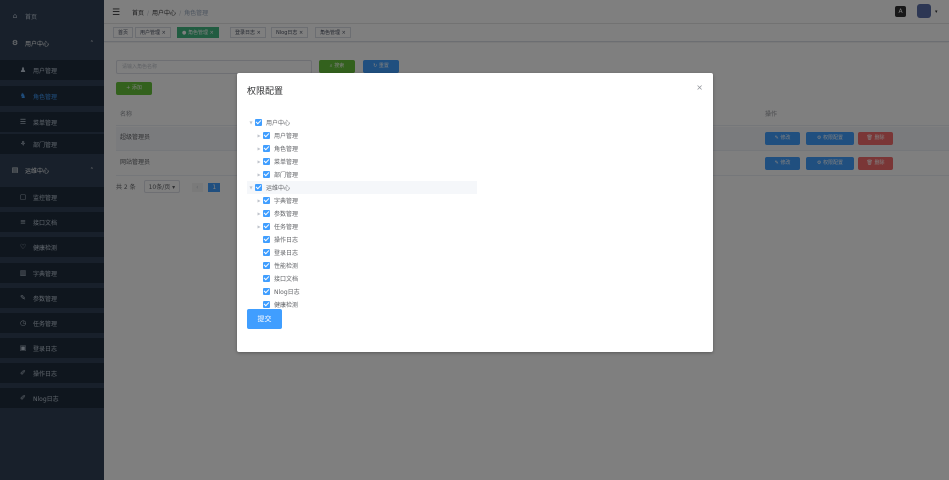 The width and height of the screenshot is (949, 480). What do you see at coordinates (286, 266) in the screenshot?
I see `tree-node-label: 性能检测` at bounding box center [286, 266].